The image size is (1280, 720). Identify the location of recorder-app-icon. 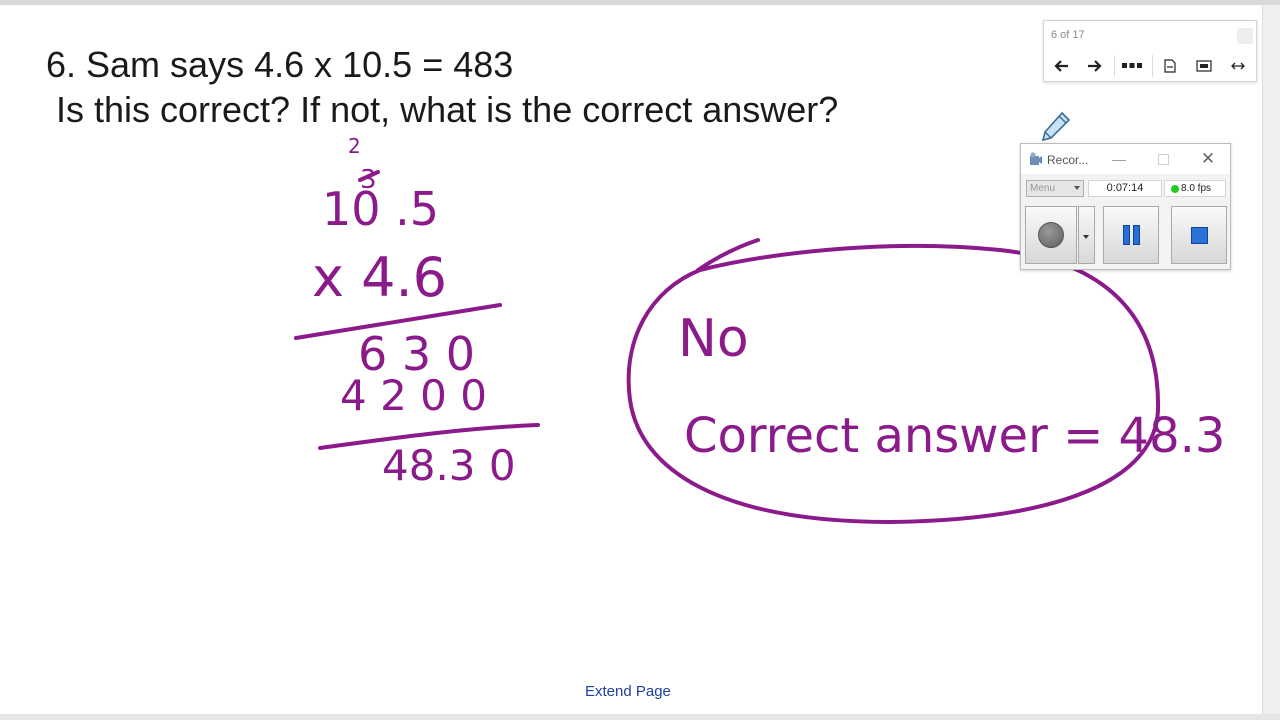
(1036, 161).